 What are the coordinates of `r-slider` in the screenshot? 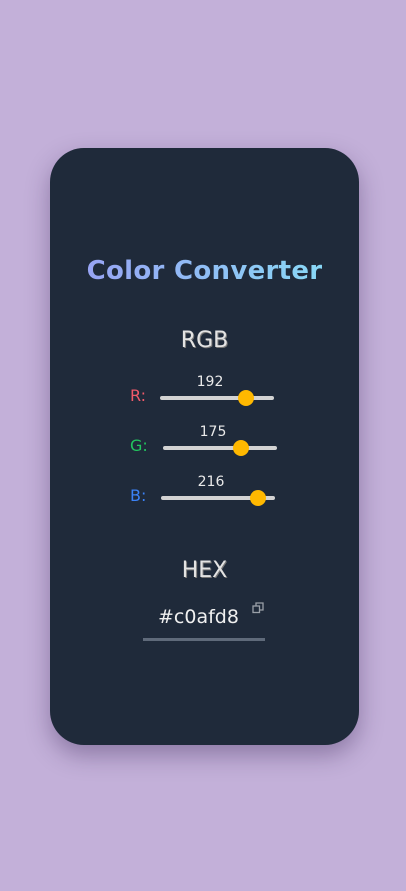 It's located at (217, 398).